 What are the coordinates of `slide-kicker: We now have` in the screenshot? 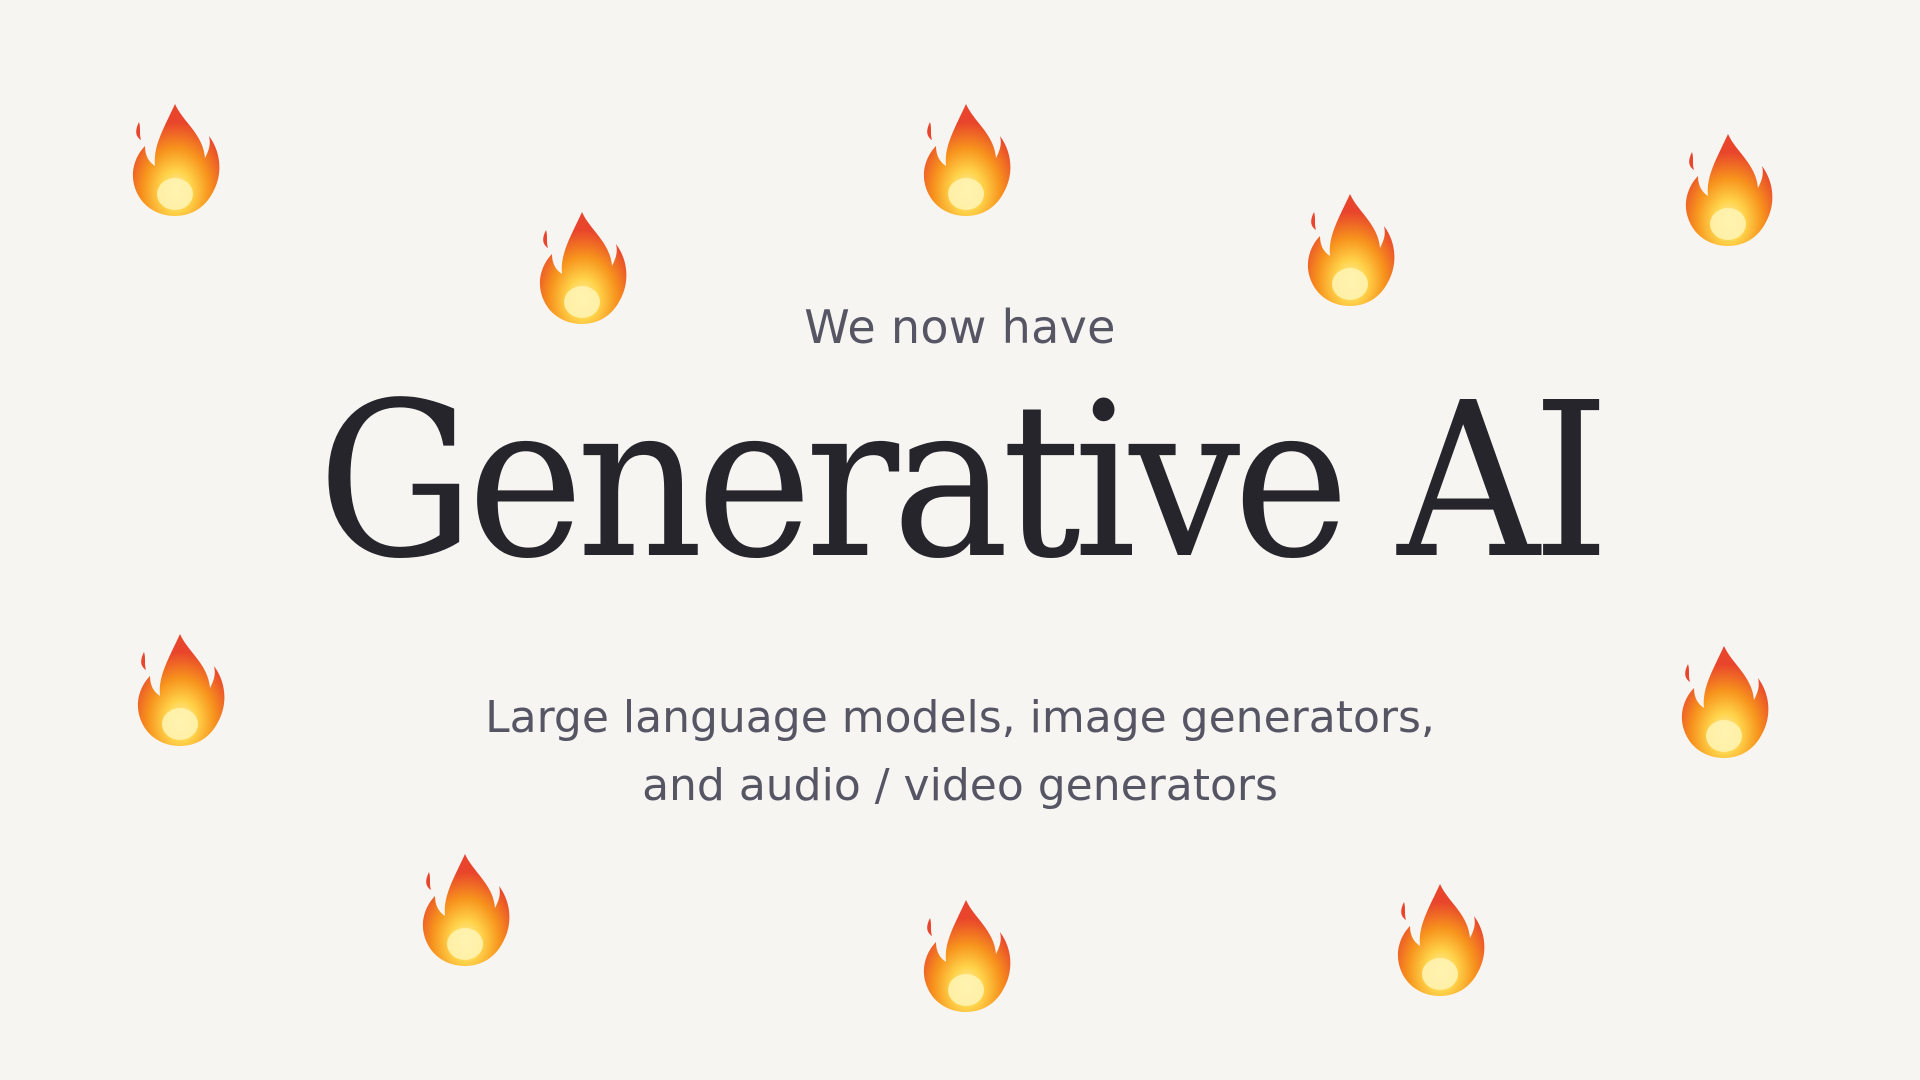 It's located at (960, 327).